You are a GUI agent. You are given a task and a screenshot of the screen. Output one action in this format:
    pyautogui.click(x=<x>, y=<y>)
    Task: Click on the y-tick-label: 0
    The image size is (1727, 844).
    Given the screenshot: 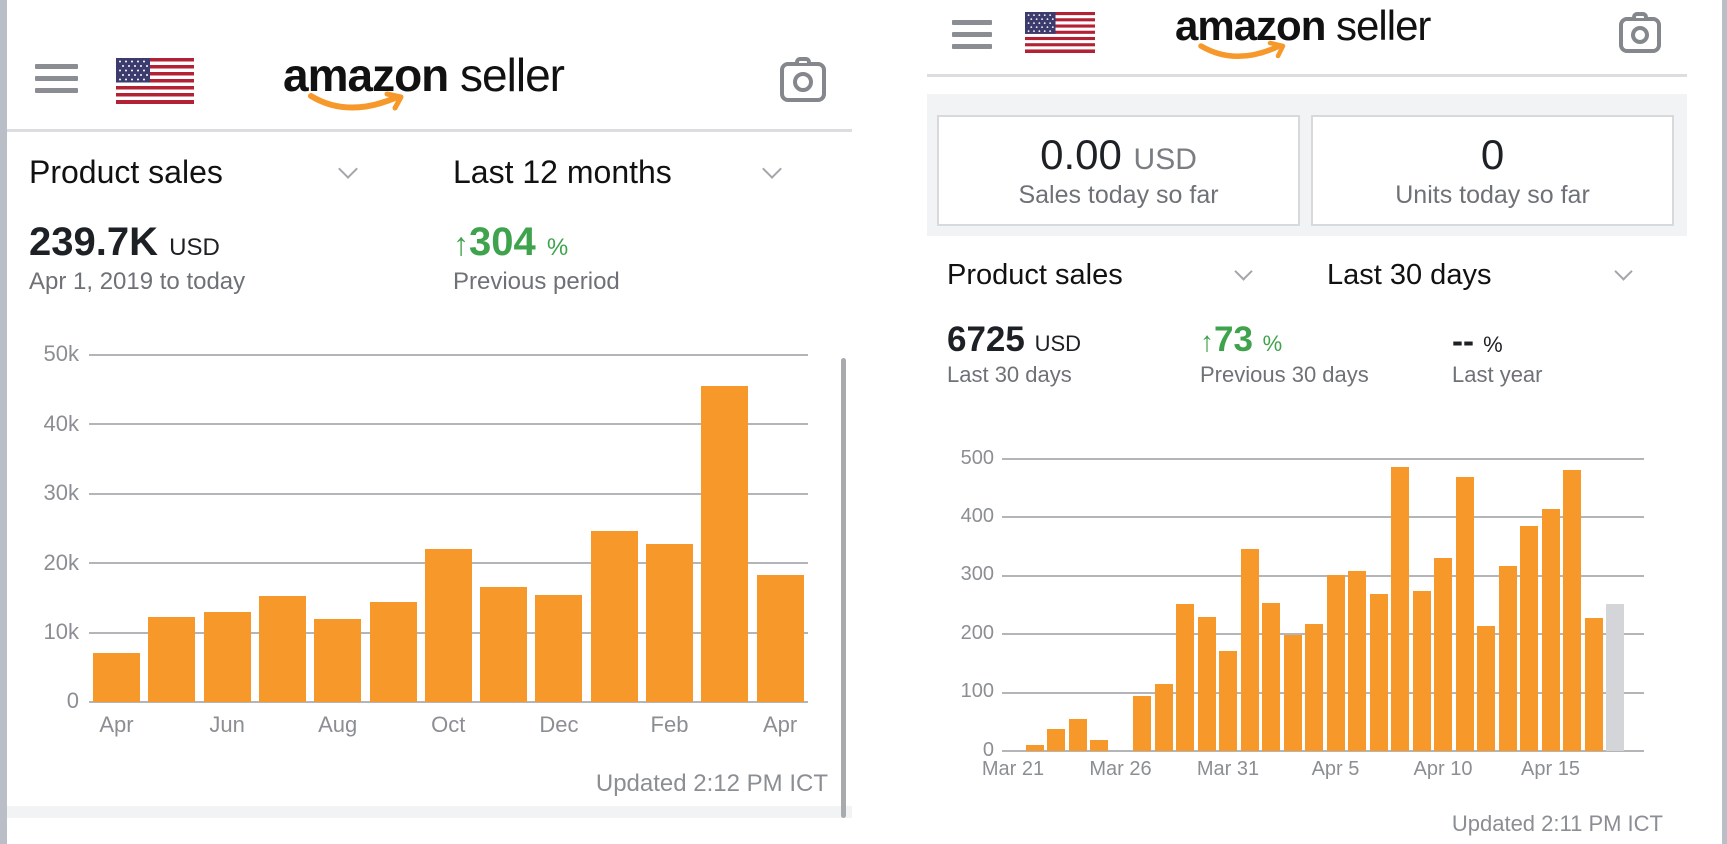 What is the action you would take?
    pyautogui.click(x=72, y=701)
    